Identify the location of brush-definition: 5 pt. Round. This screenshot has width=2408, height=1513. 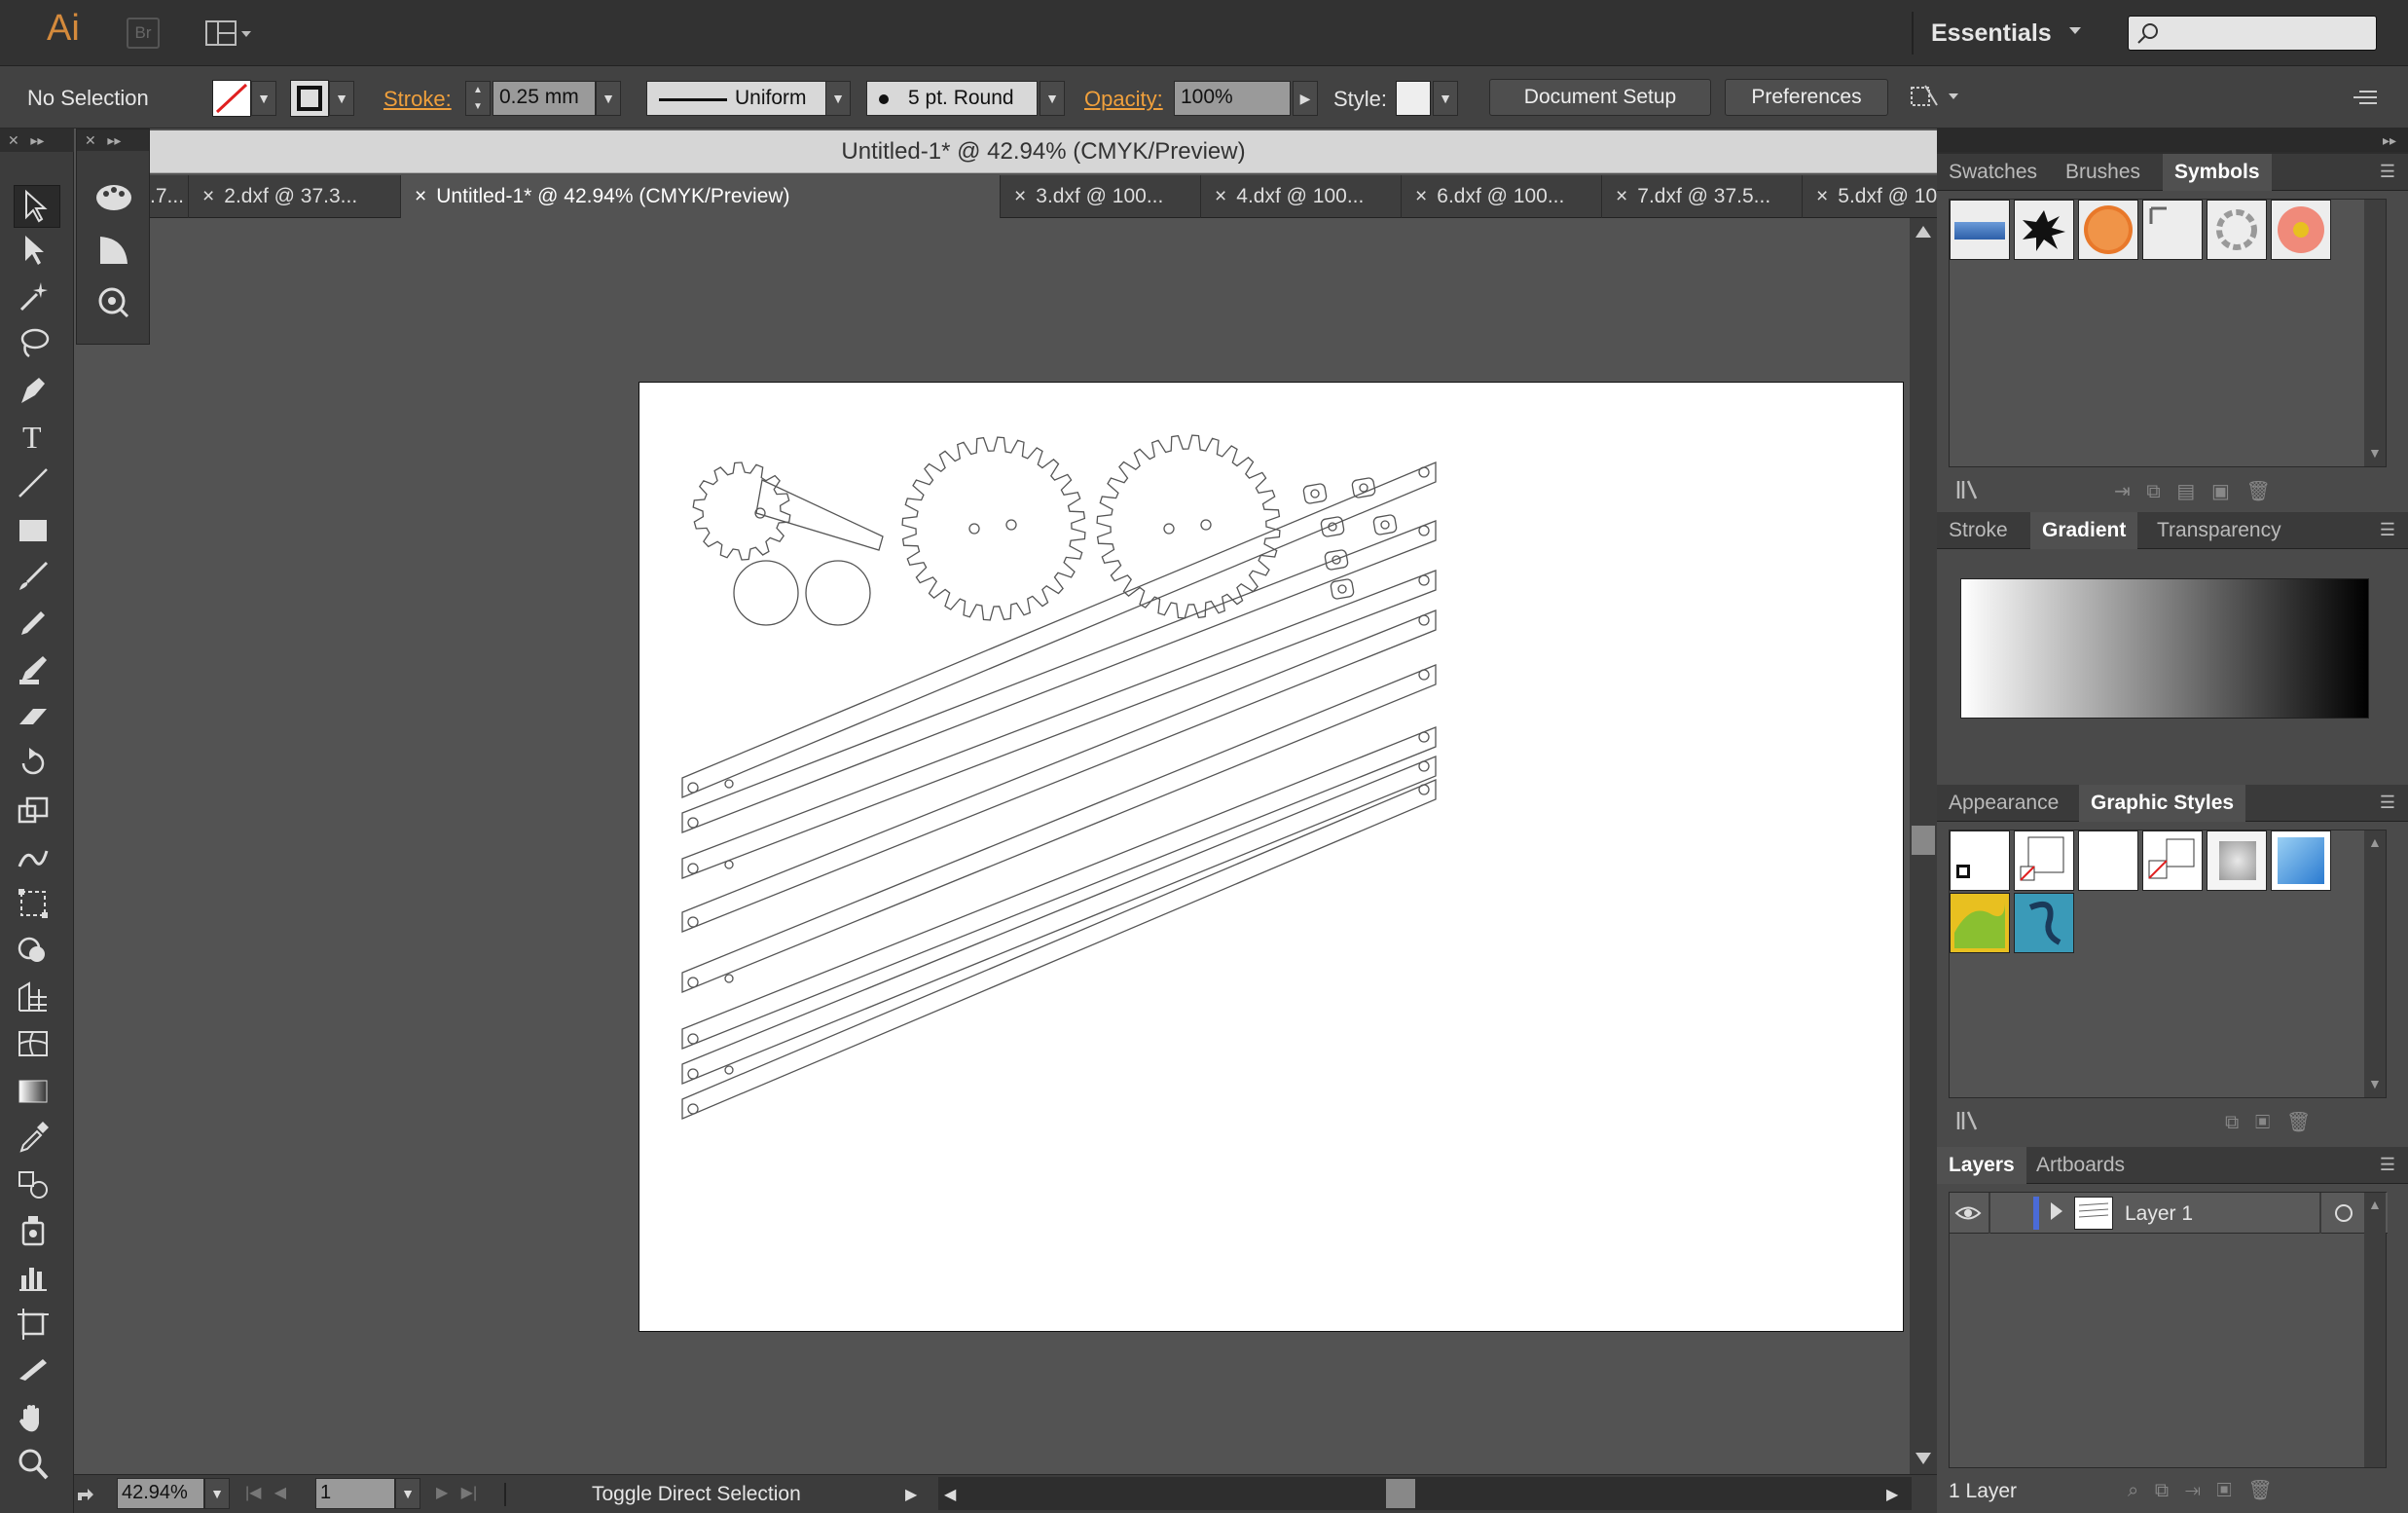
(952, 98).